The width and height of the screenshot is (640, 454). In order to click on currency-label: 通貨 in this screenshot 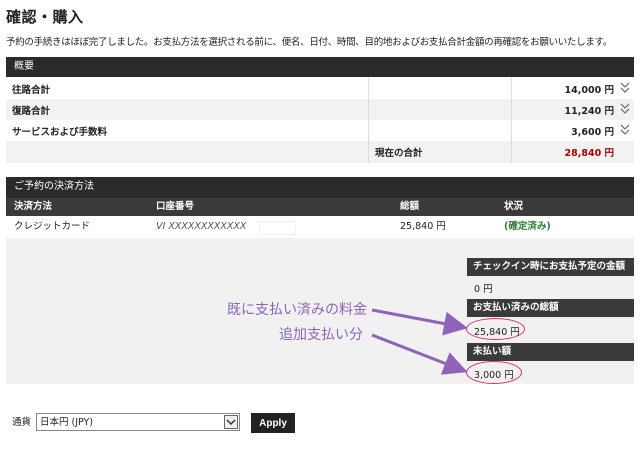, I will do `click(22, 422)`.